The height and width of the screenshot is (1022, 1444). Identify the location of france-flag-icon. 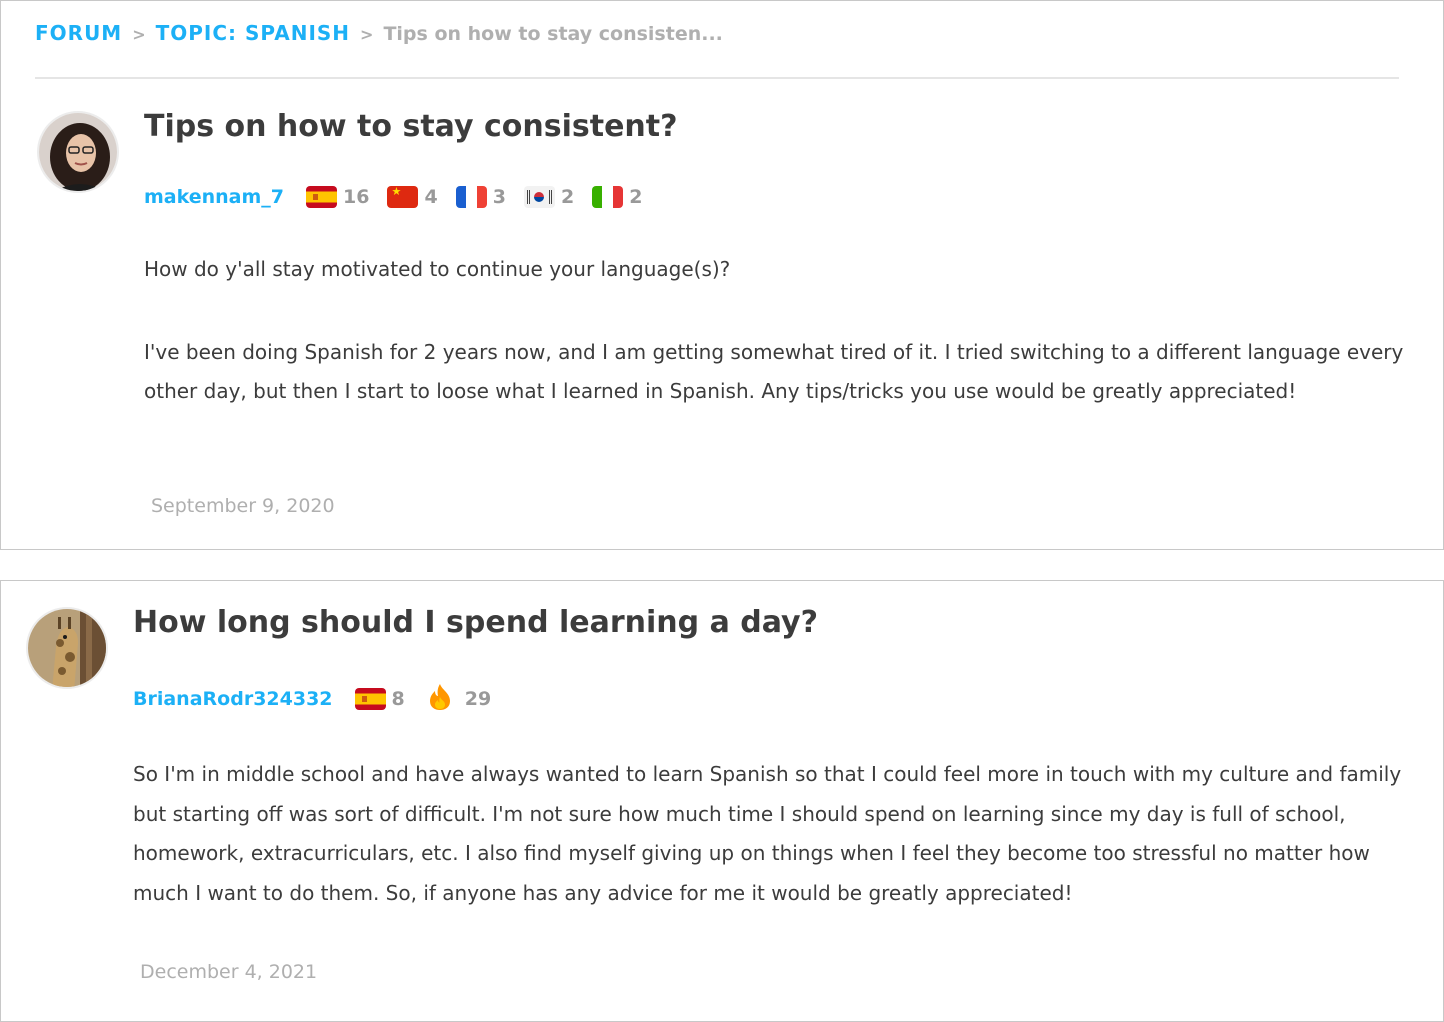
(471, 197).